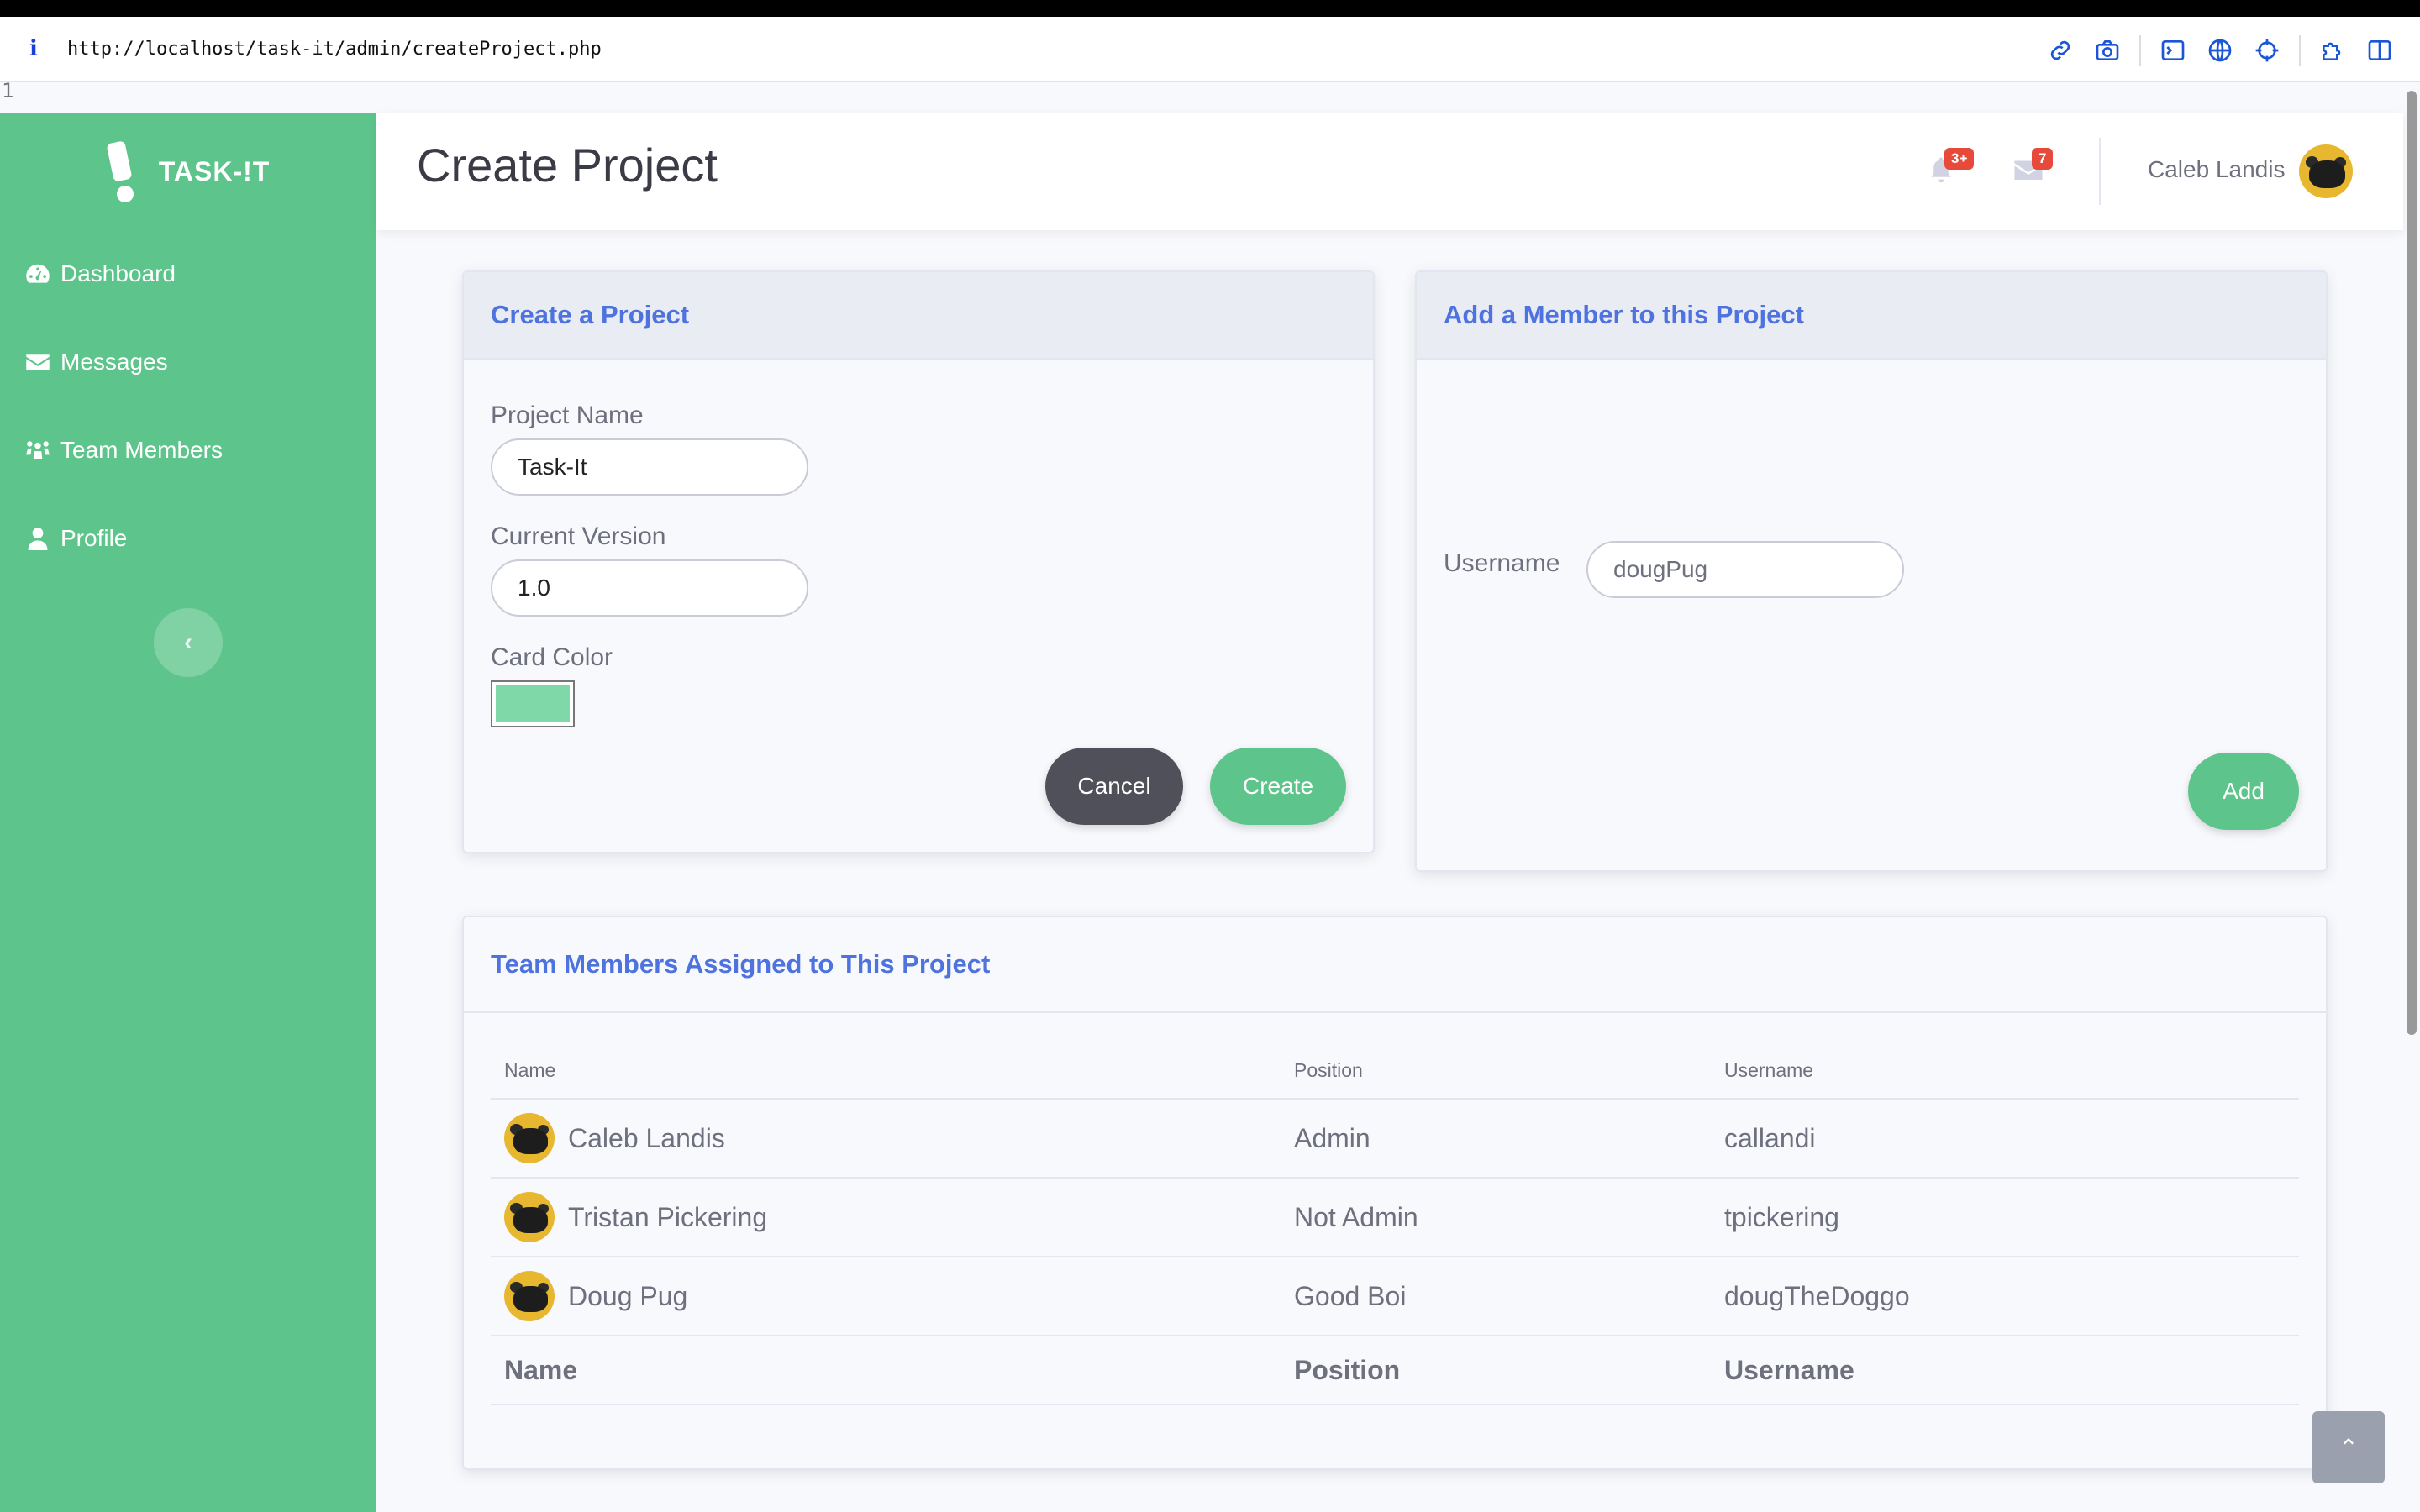 The height and width of the screenshot is (1512, 2420). I want to click on messages-button: 7, so click(2034, 169).